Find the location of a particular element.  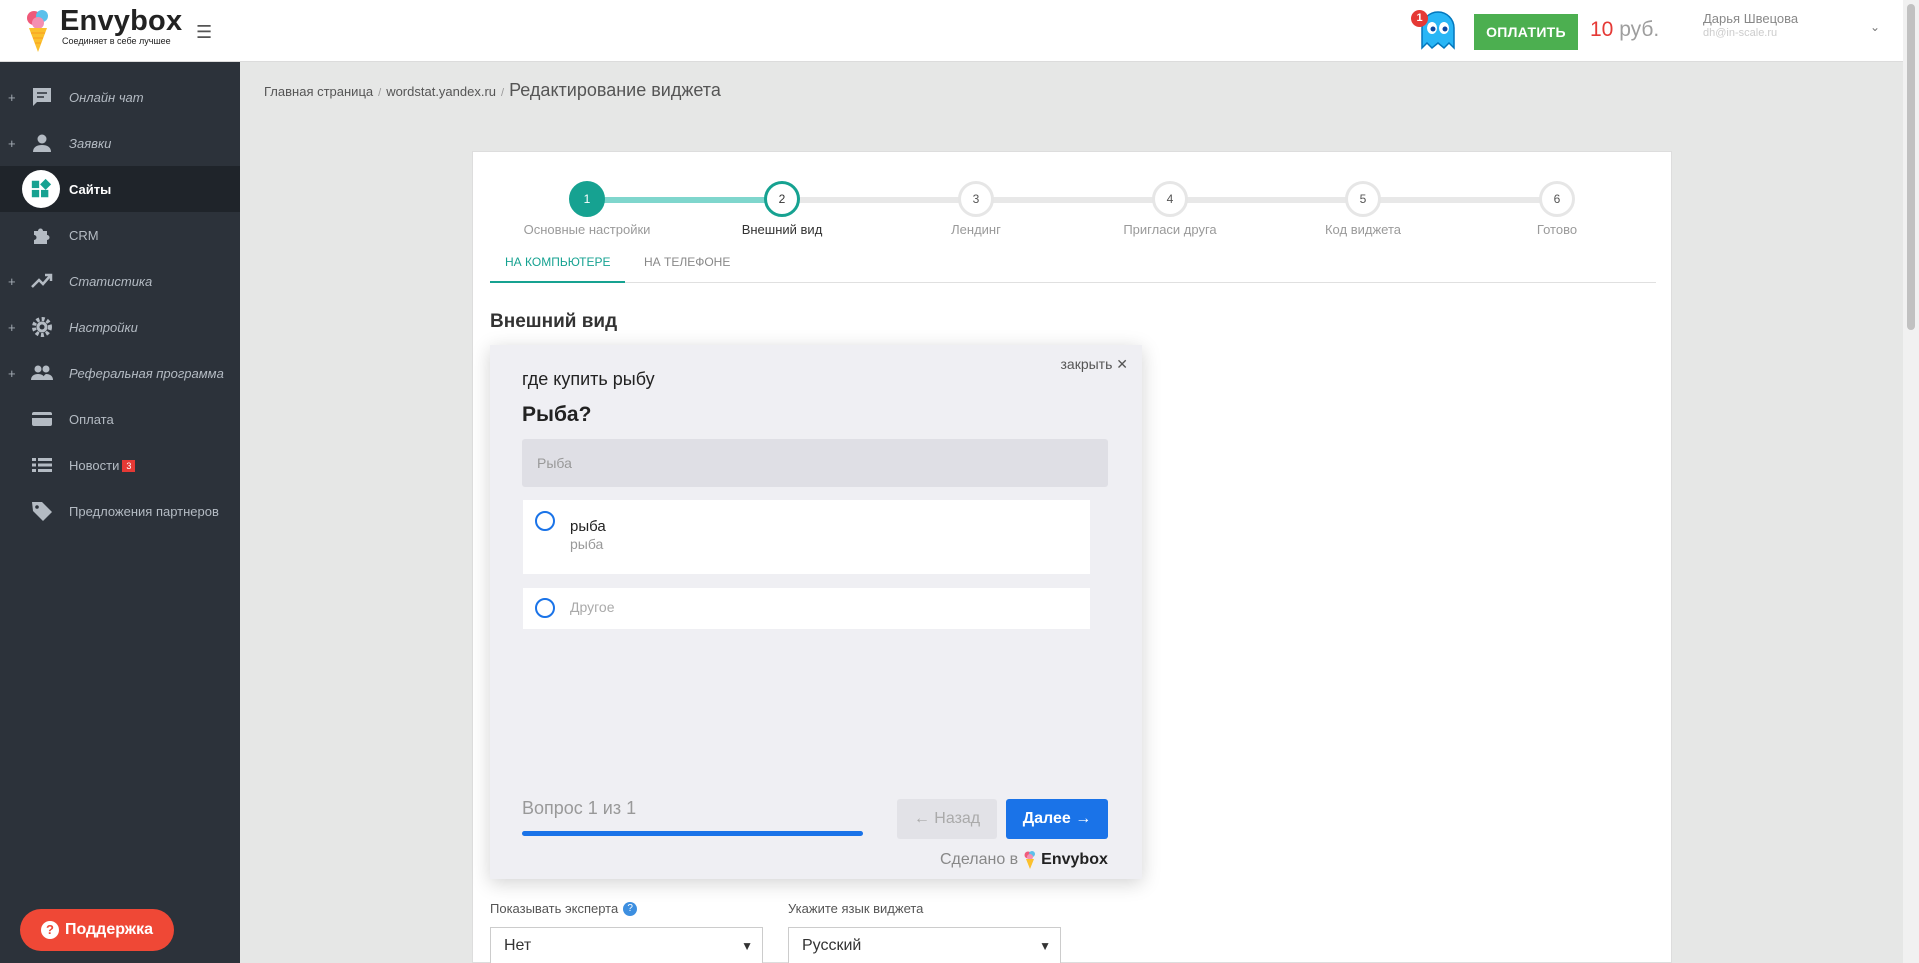

option-other-label: Другое is located at coordinates (592, 607).